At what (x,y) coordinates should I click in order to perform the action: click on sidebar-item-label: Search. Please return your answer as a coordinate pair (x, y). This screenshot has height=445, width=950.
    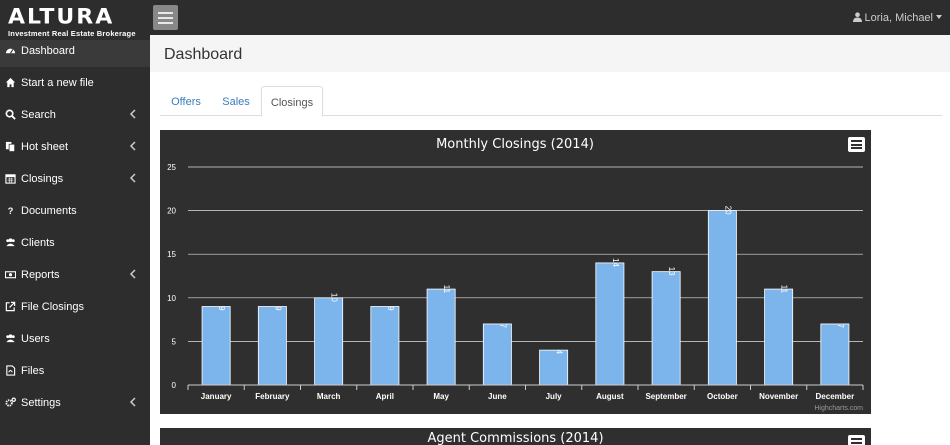
    Looking at the image, I should click on (38, 115).